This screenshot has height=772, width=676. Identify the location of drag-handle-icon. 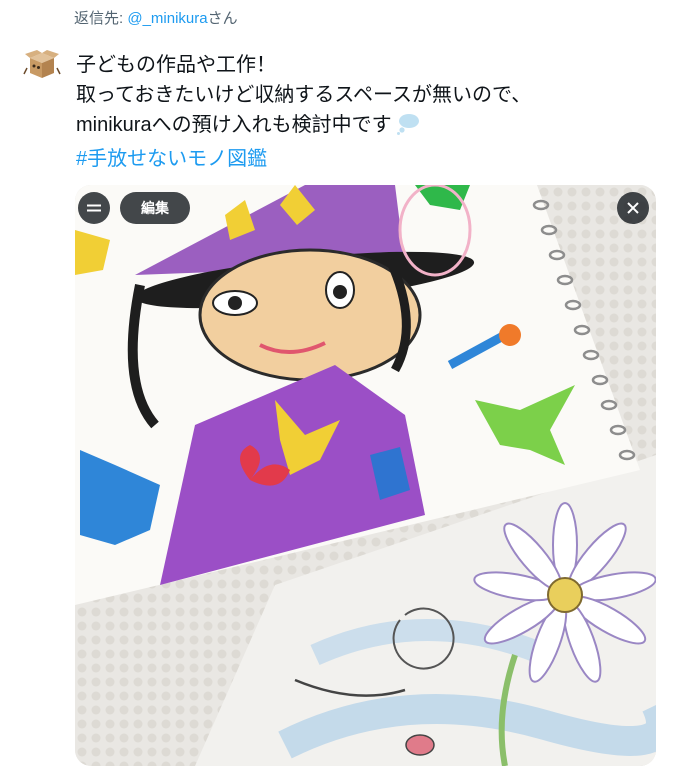
(94, 208).